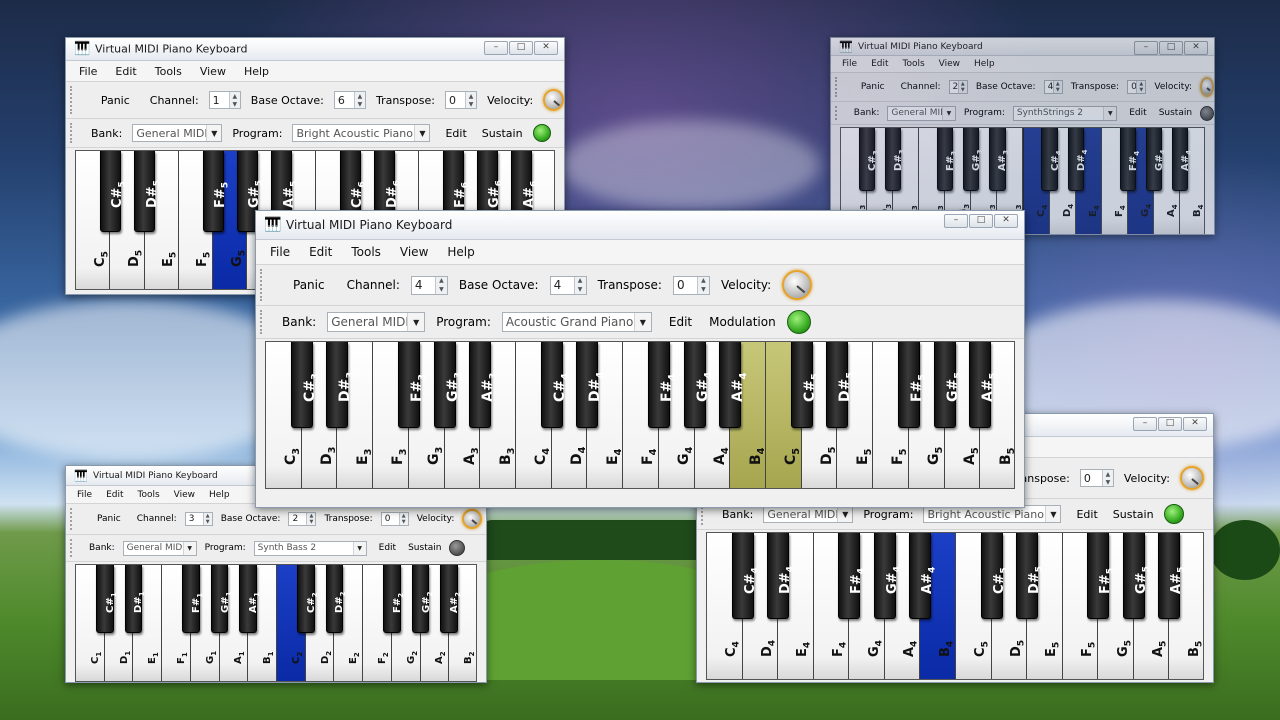  Describe the element at coordinates (852, 576) in the screenshot. I see `black-key: F#4` at that location.